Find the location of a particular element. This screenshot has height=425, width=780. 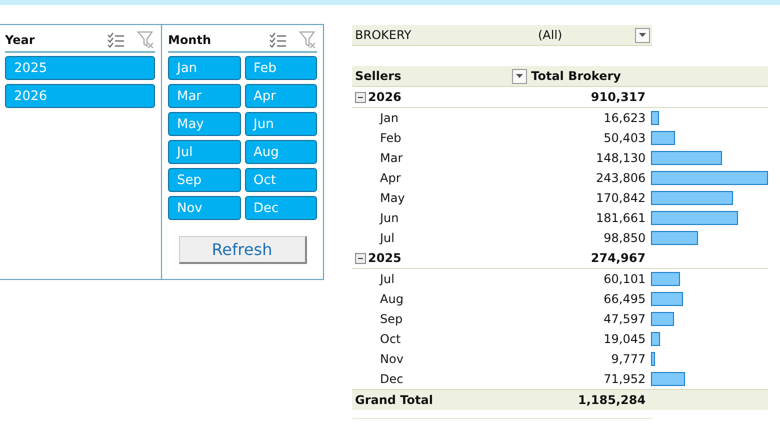

slicer-item: Oct is located at coordinates (280, 180).